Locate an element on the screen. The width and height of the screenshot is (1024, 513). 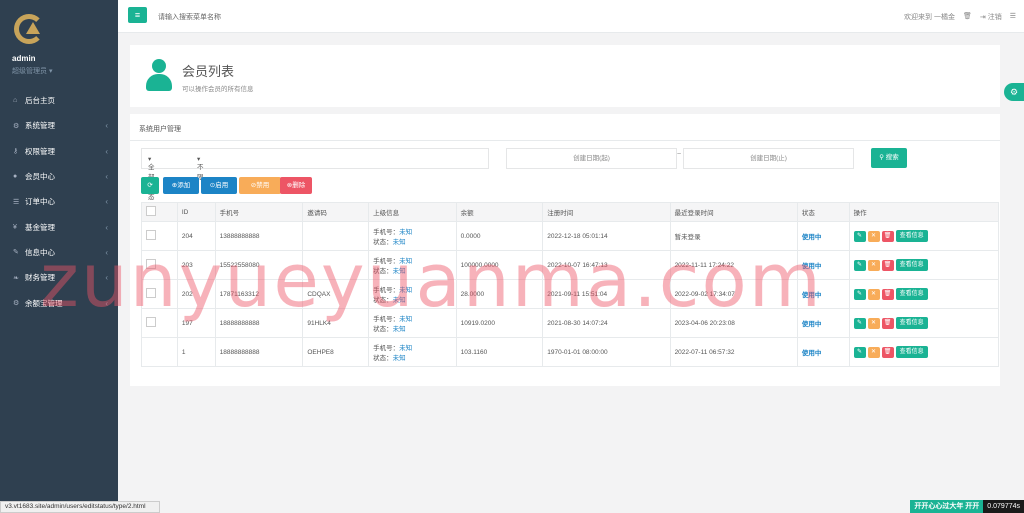
sidebar-item-label: 权限管理 is located at coordinates (40, 151).